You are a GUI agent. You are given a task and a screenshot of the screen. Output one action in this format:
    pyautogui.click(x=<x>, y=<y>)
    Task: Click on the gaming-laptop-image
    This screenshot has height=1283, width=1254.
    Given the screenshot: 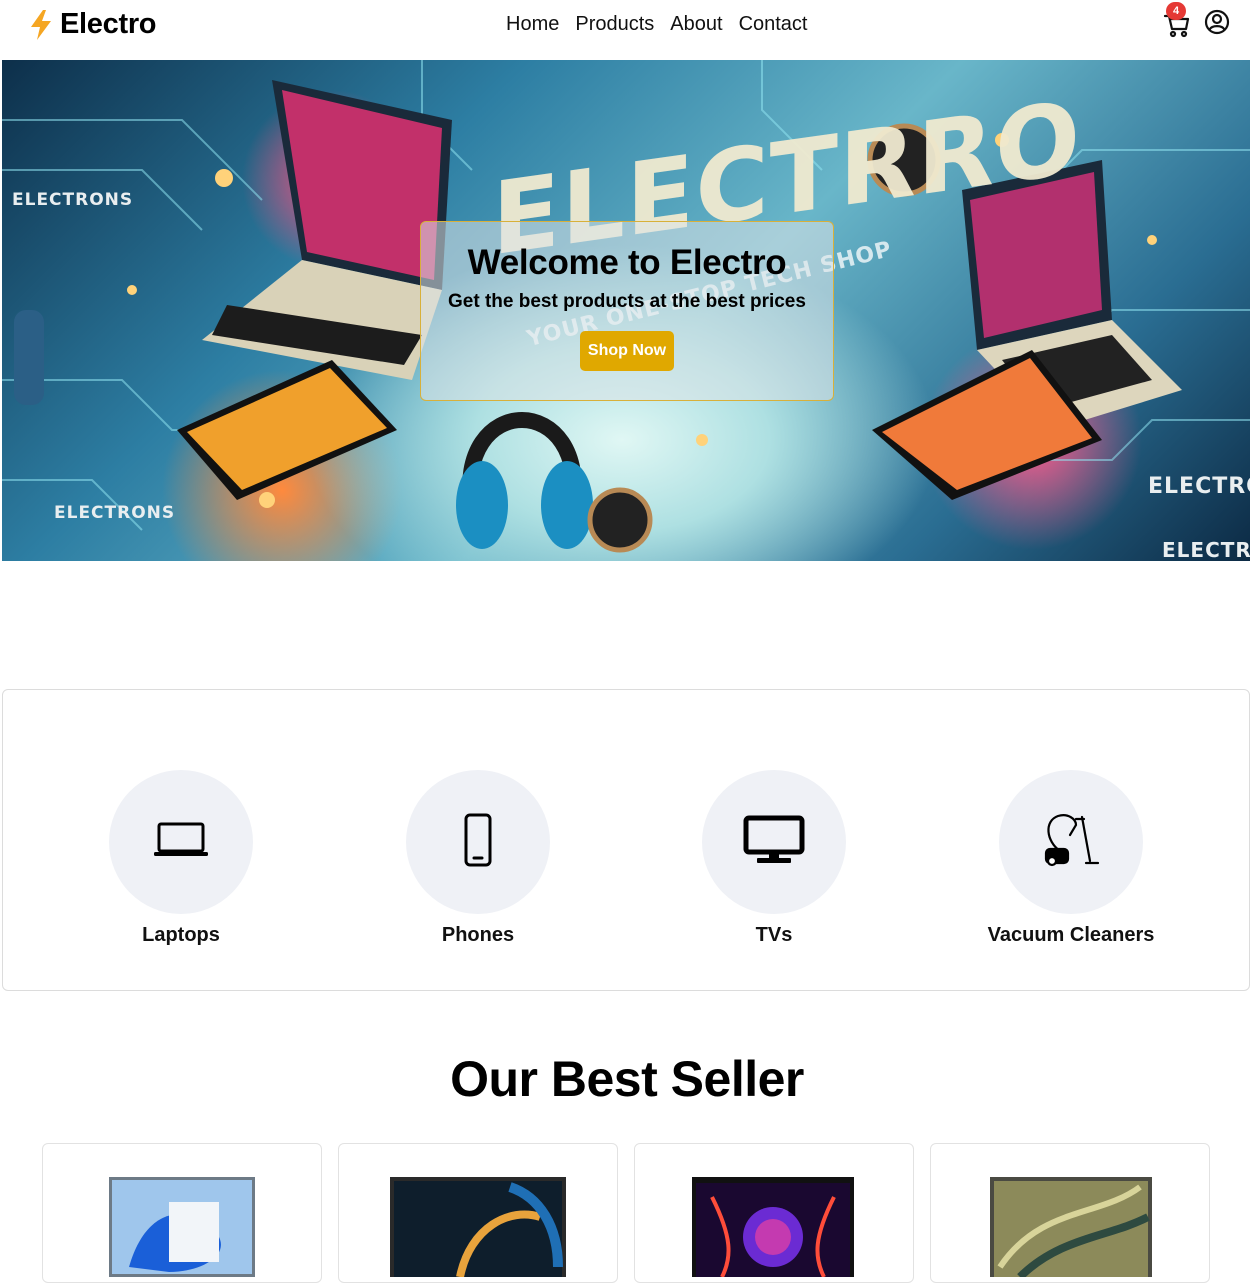 What is the action you would take?
    pyautogui.click(x=773, y=1227)
    